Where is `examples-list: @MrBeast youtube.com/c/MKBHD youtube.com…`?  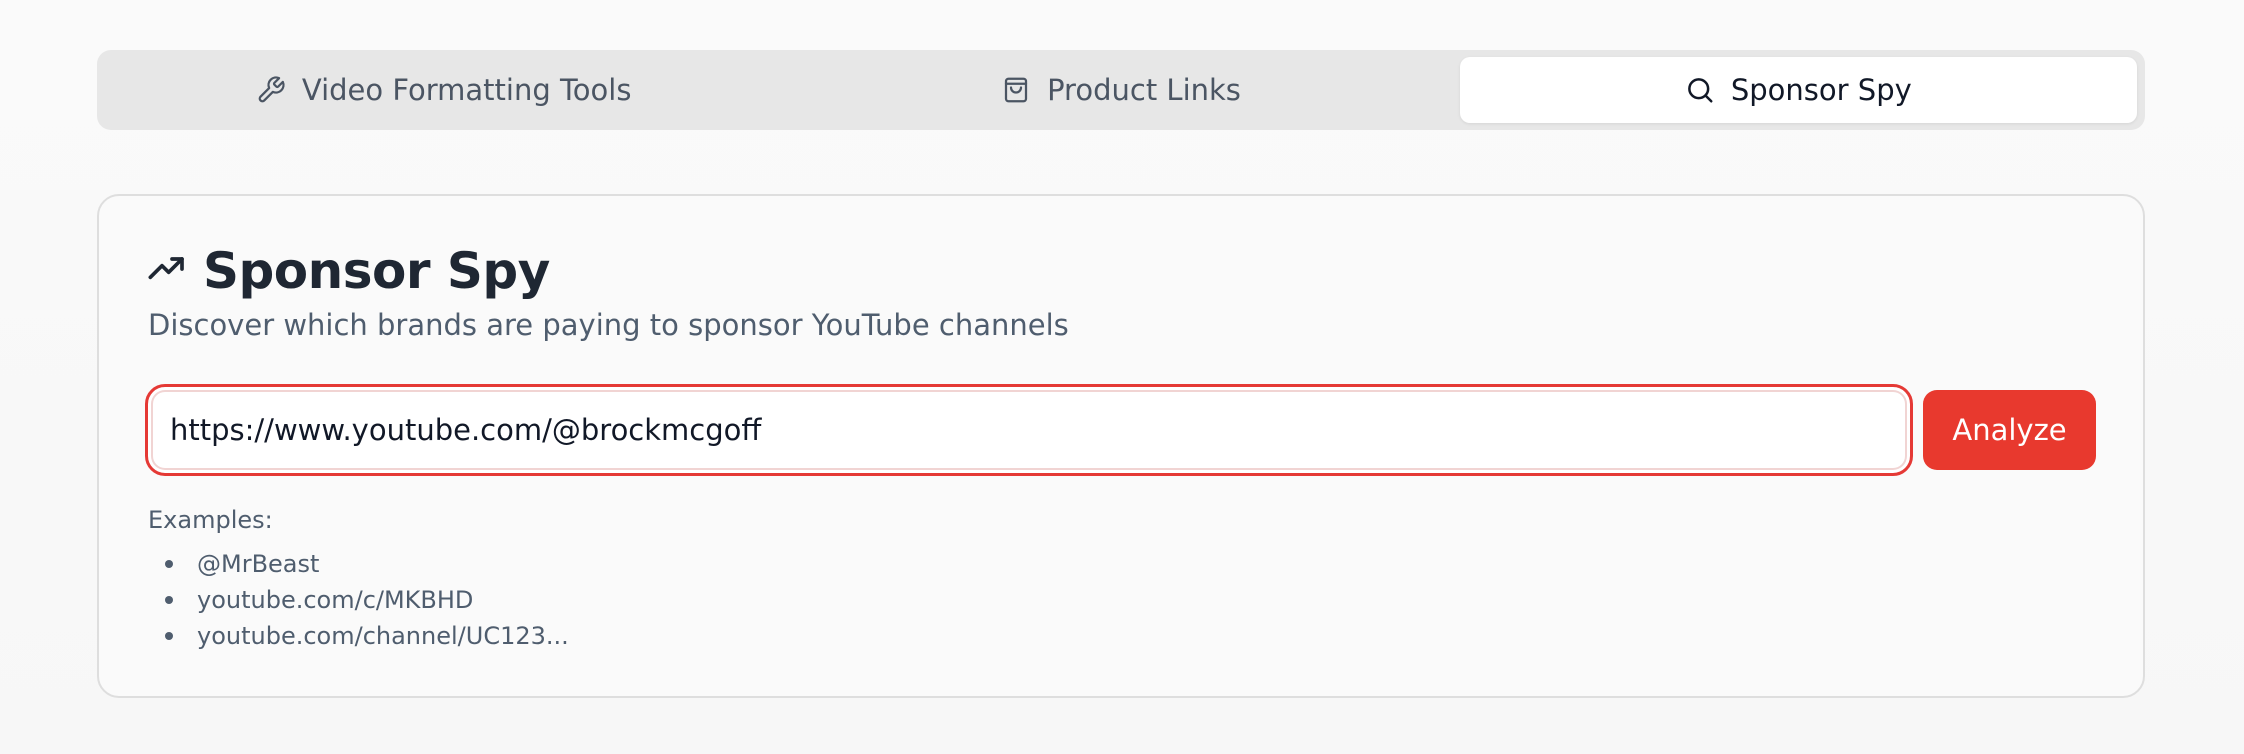
examples-list: @MrBeast youtube.com/c/MKBHD youtube.com… is located at coordinates (367, 600).